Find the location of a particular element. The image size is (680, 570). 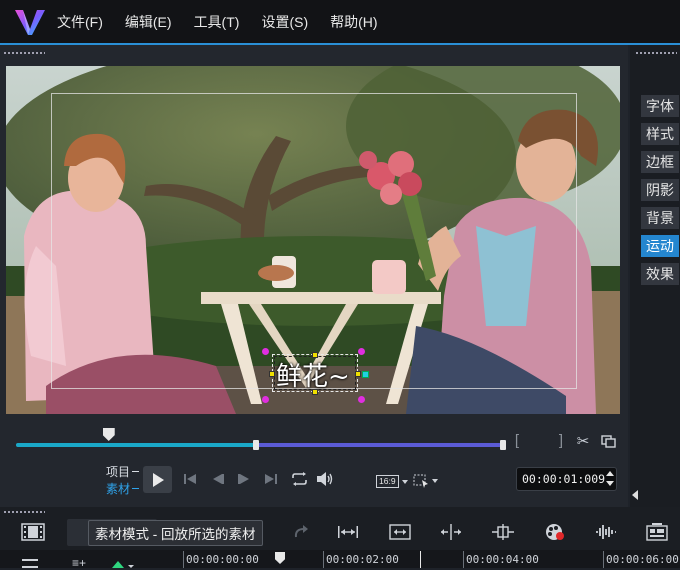

go-to-end-icon is located at coordinates (271, 479).